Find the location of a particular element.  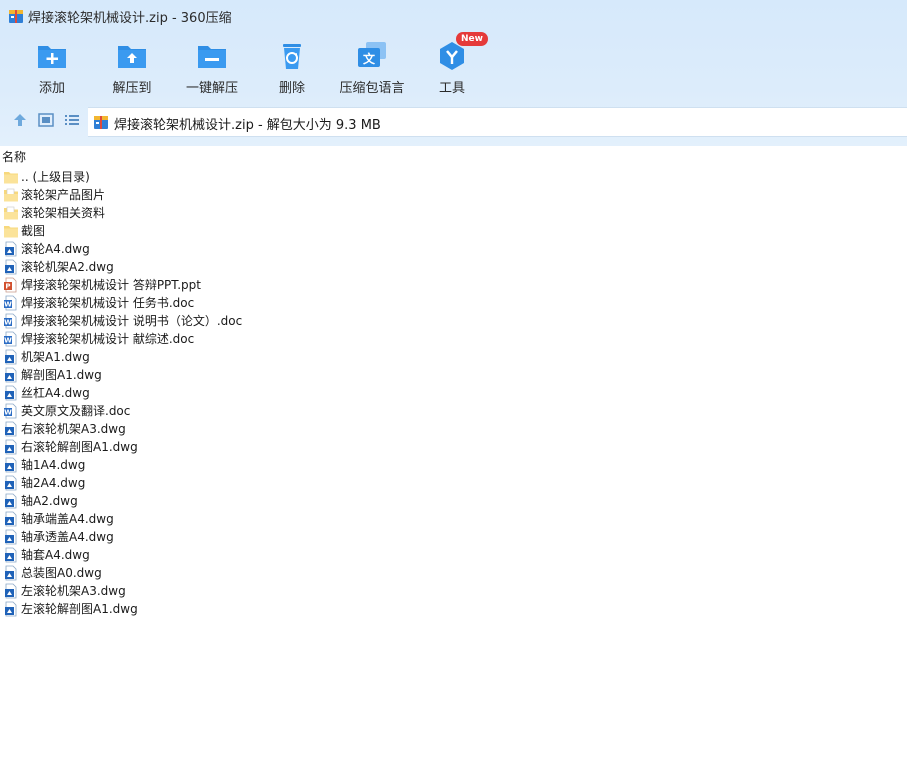

recycle-bin-icon is located at coordinates (292, 56).